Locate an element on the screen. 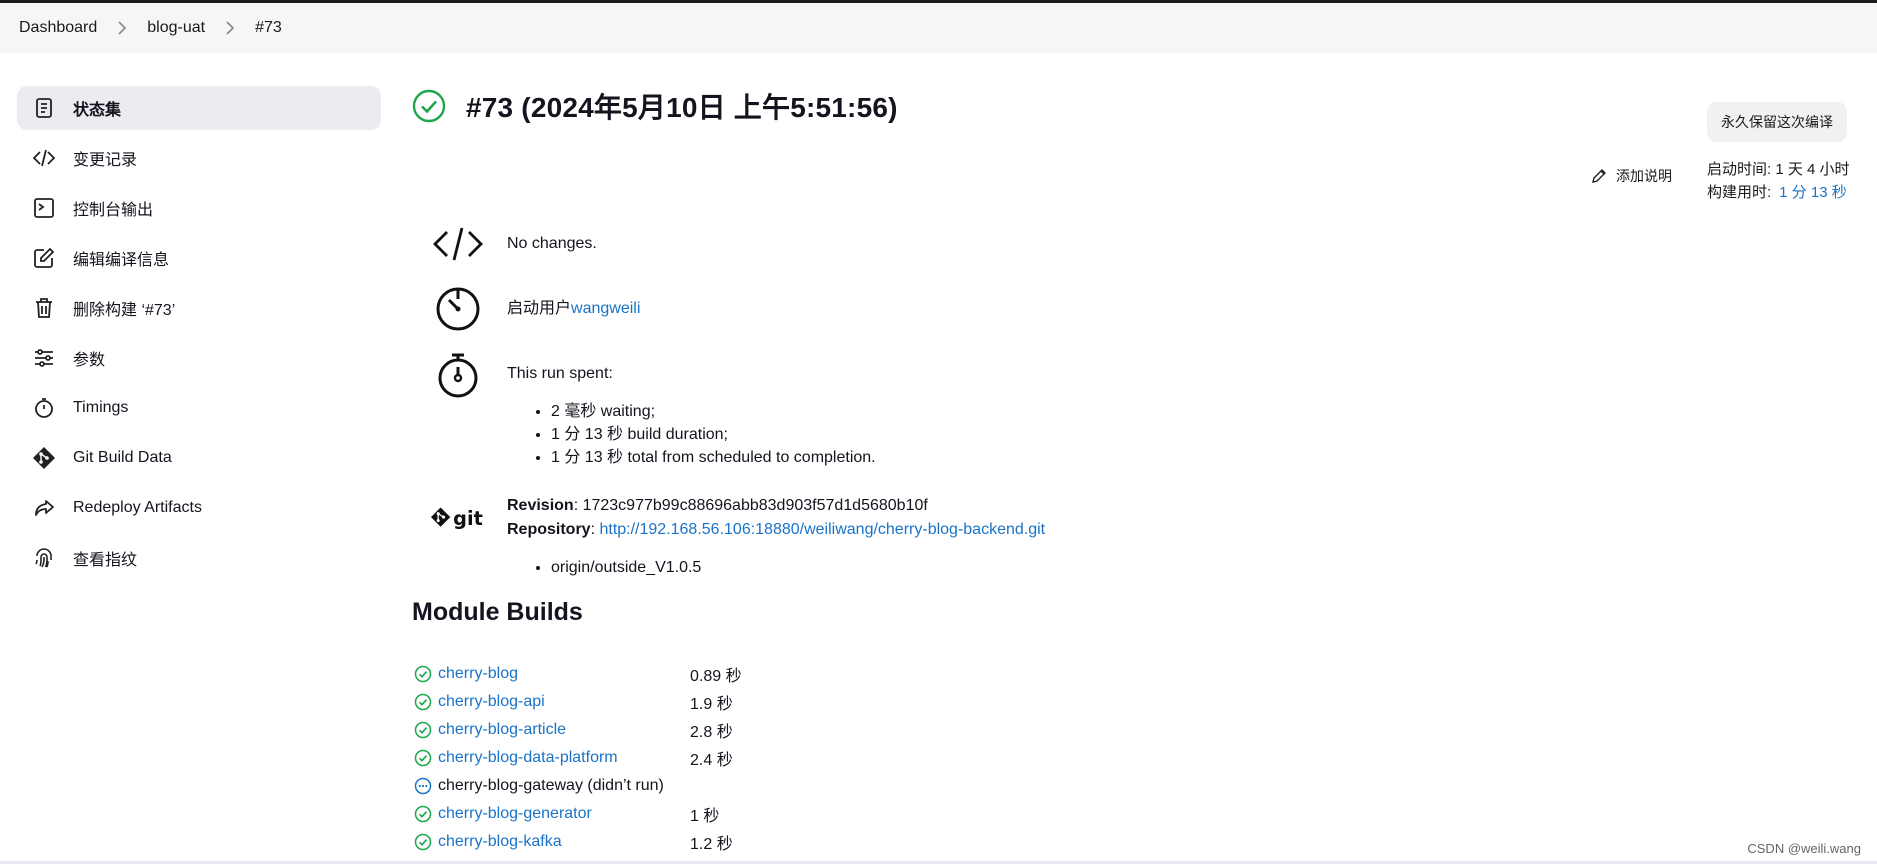 Image resolution: width=1877 pixels, height=864 pixels. list-item: 2 毫秒 waiting; is located at coordinates (713, 411).